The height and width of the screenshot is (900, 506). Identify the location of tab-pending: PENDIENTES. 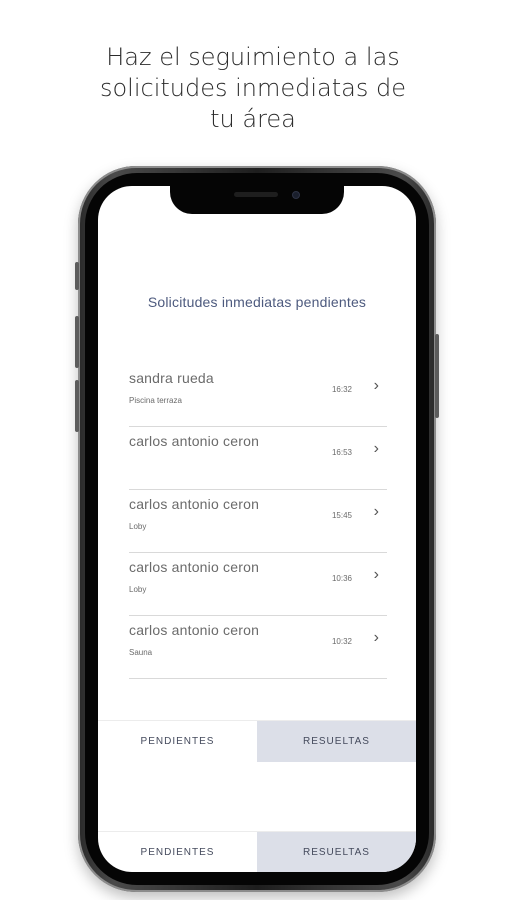
(177, 741).